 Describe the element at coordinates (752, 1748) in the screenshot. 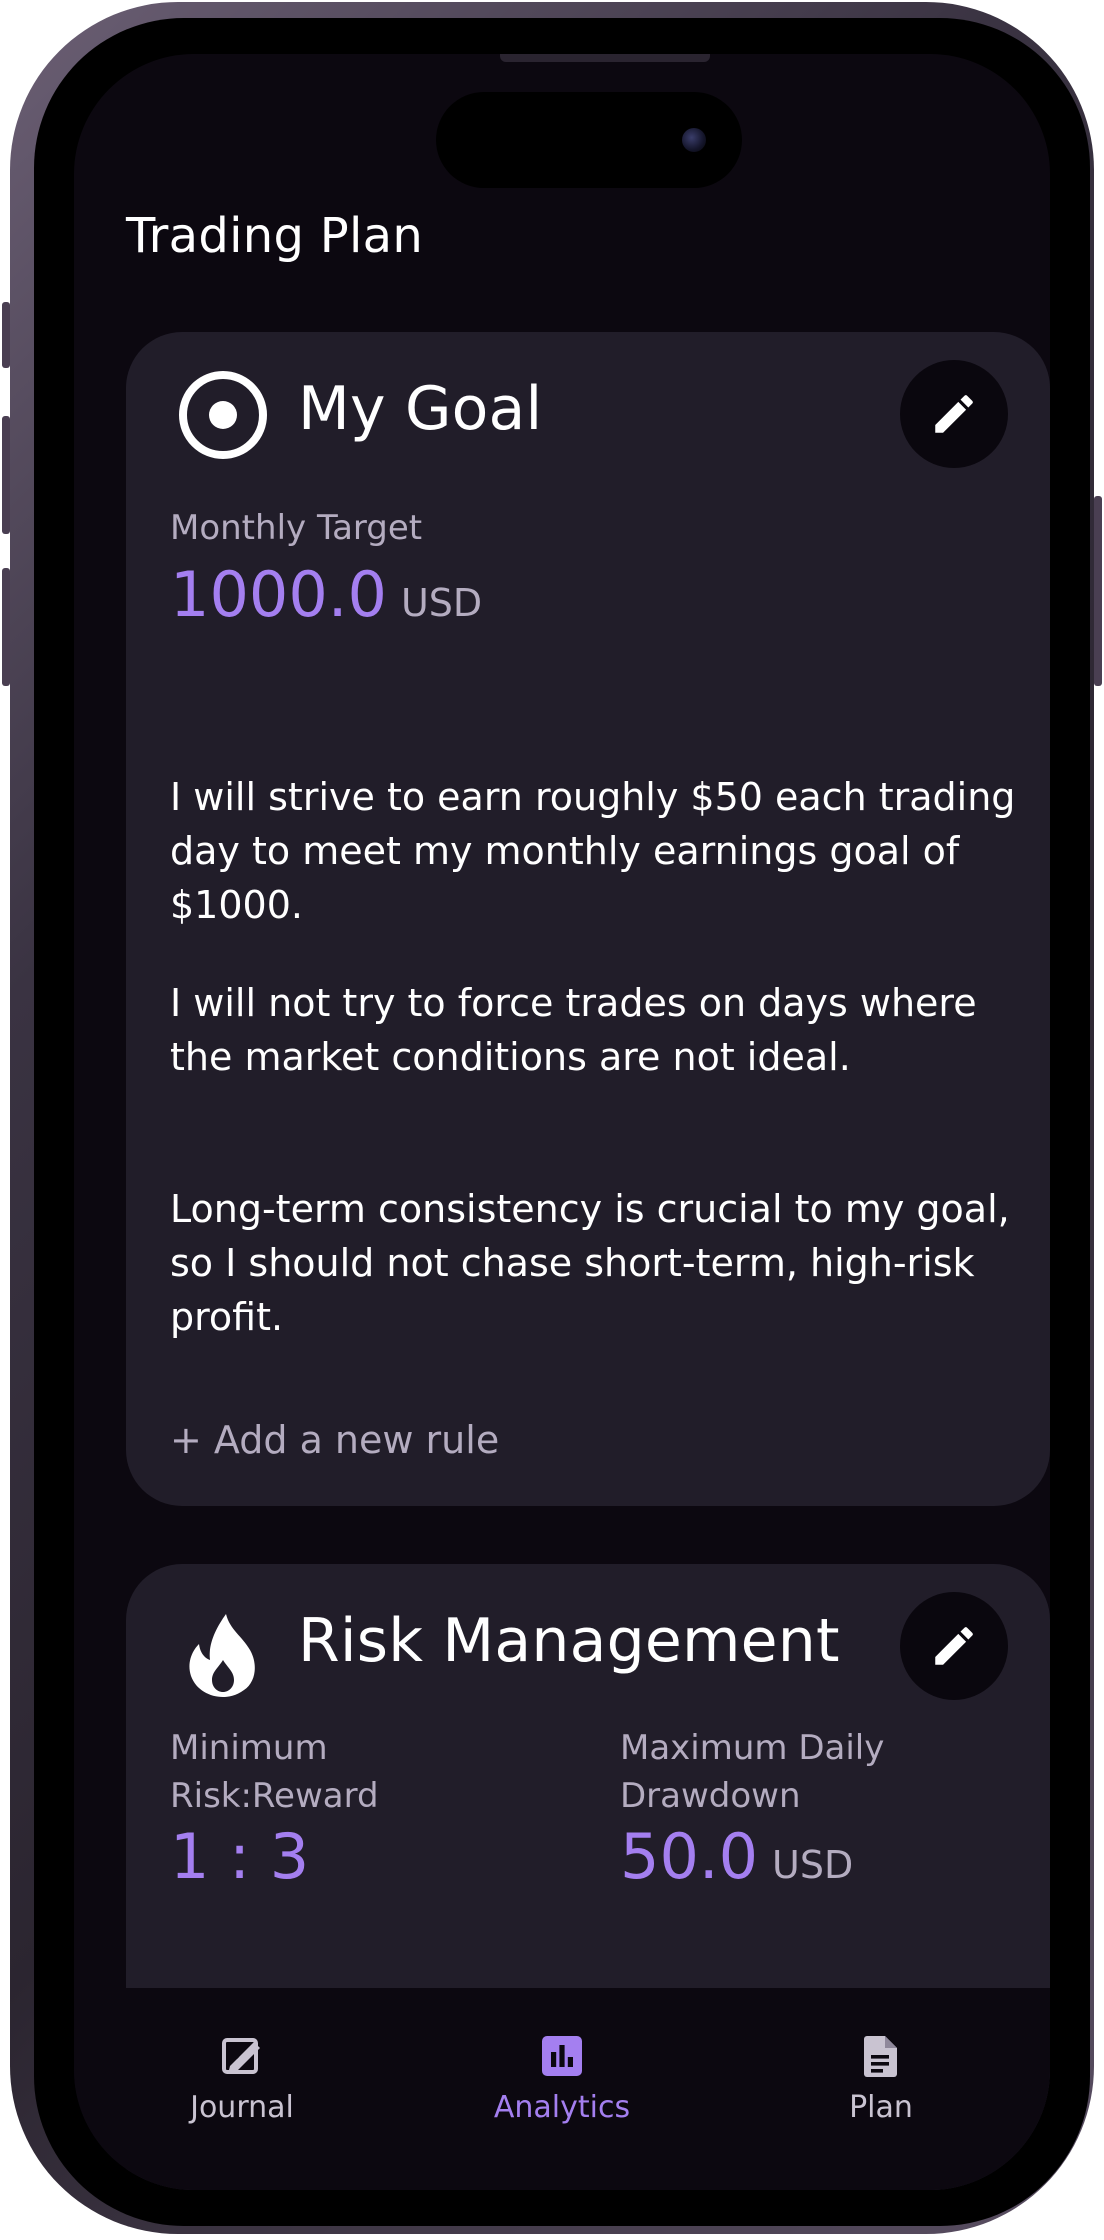

I see `max-daily-drawdown-label-line1: Maximum Daily` at that location.